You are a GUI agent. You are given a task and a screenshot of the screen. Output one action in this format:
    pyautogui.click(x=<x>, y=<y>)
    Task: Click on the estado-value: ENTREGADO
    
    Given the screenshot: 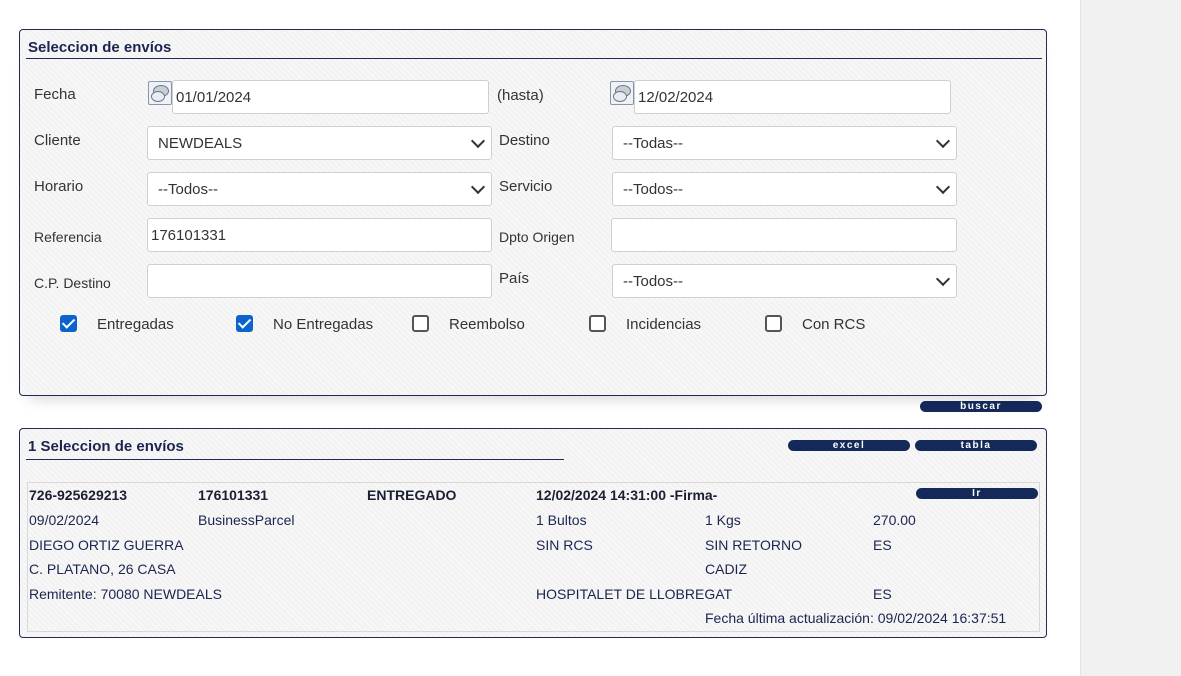 What is the action you would take?
    pyautogui.click(x=412, y=495)
    